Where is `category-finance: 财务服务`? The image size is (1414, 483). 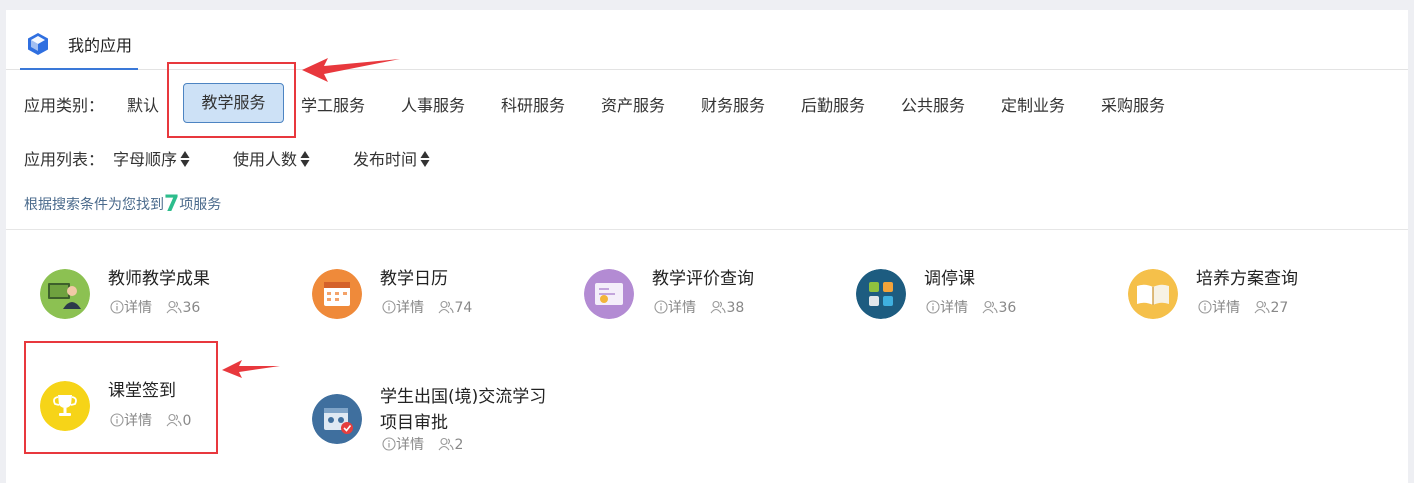
category-finance: 财务服务 is located at coordinates (733, 104).